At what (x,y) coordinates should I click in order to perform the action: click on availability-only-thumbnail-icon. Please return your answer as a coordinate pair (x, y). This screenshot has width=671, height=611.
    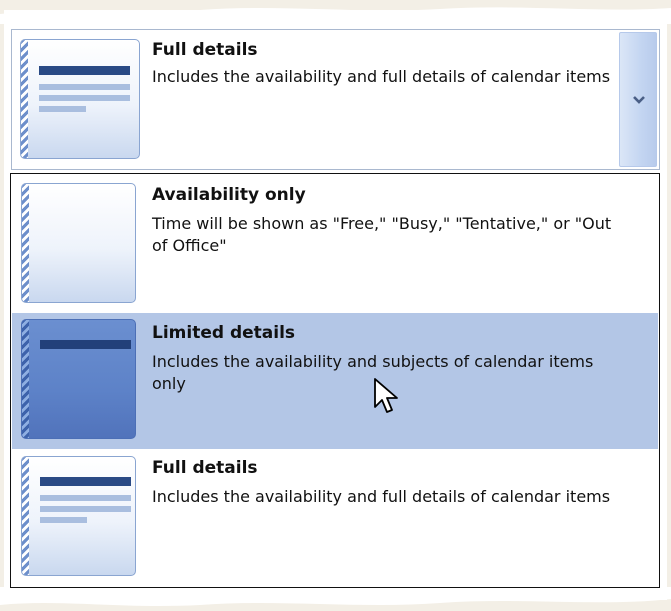
    Looking at the image, I should click on (78, 243).